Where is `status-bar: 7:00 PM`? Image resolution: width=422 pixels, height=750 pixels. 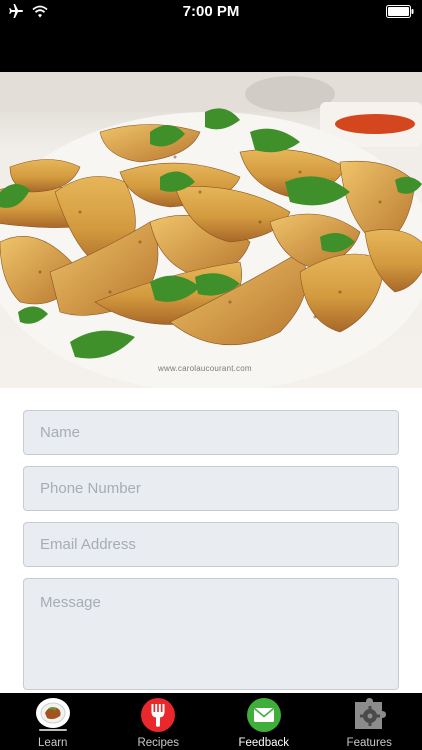 status-bar: 7:00 PM is located at coordinates (211, 12).